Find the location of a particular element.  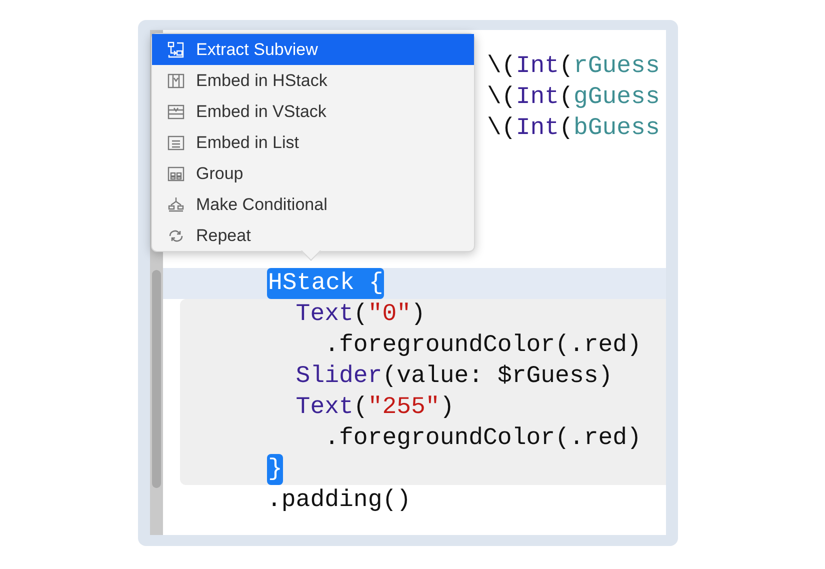

extract-subview-icon is located at coordinates (176, 49).